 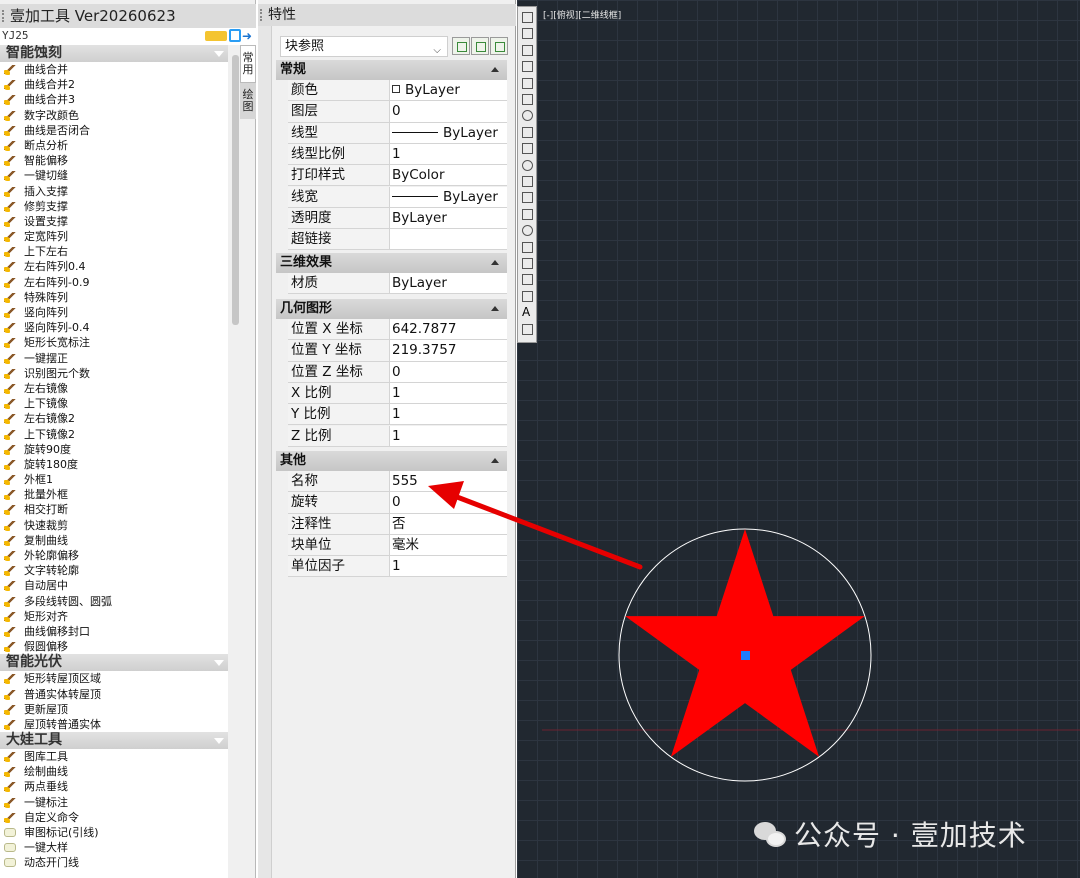 I want to click on toggle-pickadd-icon, so click(x=461, y=46).